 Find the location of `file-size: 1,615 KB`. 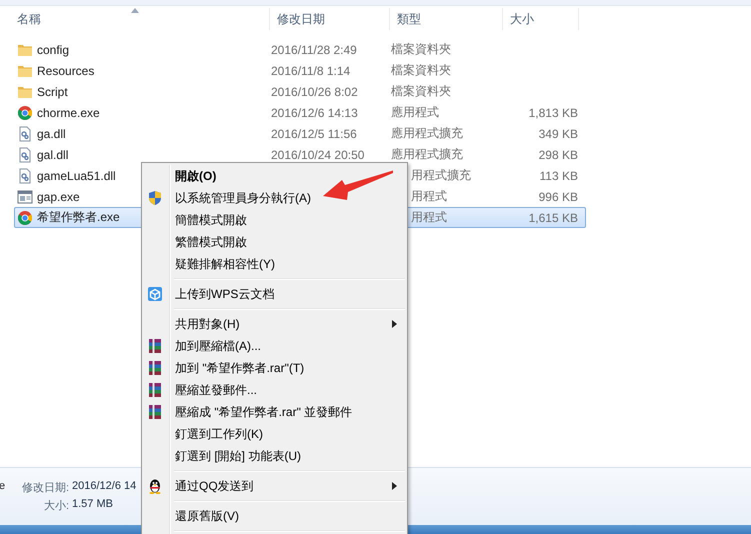

file-size: 1,615 KB is located at coordinates (553, 217).